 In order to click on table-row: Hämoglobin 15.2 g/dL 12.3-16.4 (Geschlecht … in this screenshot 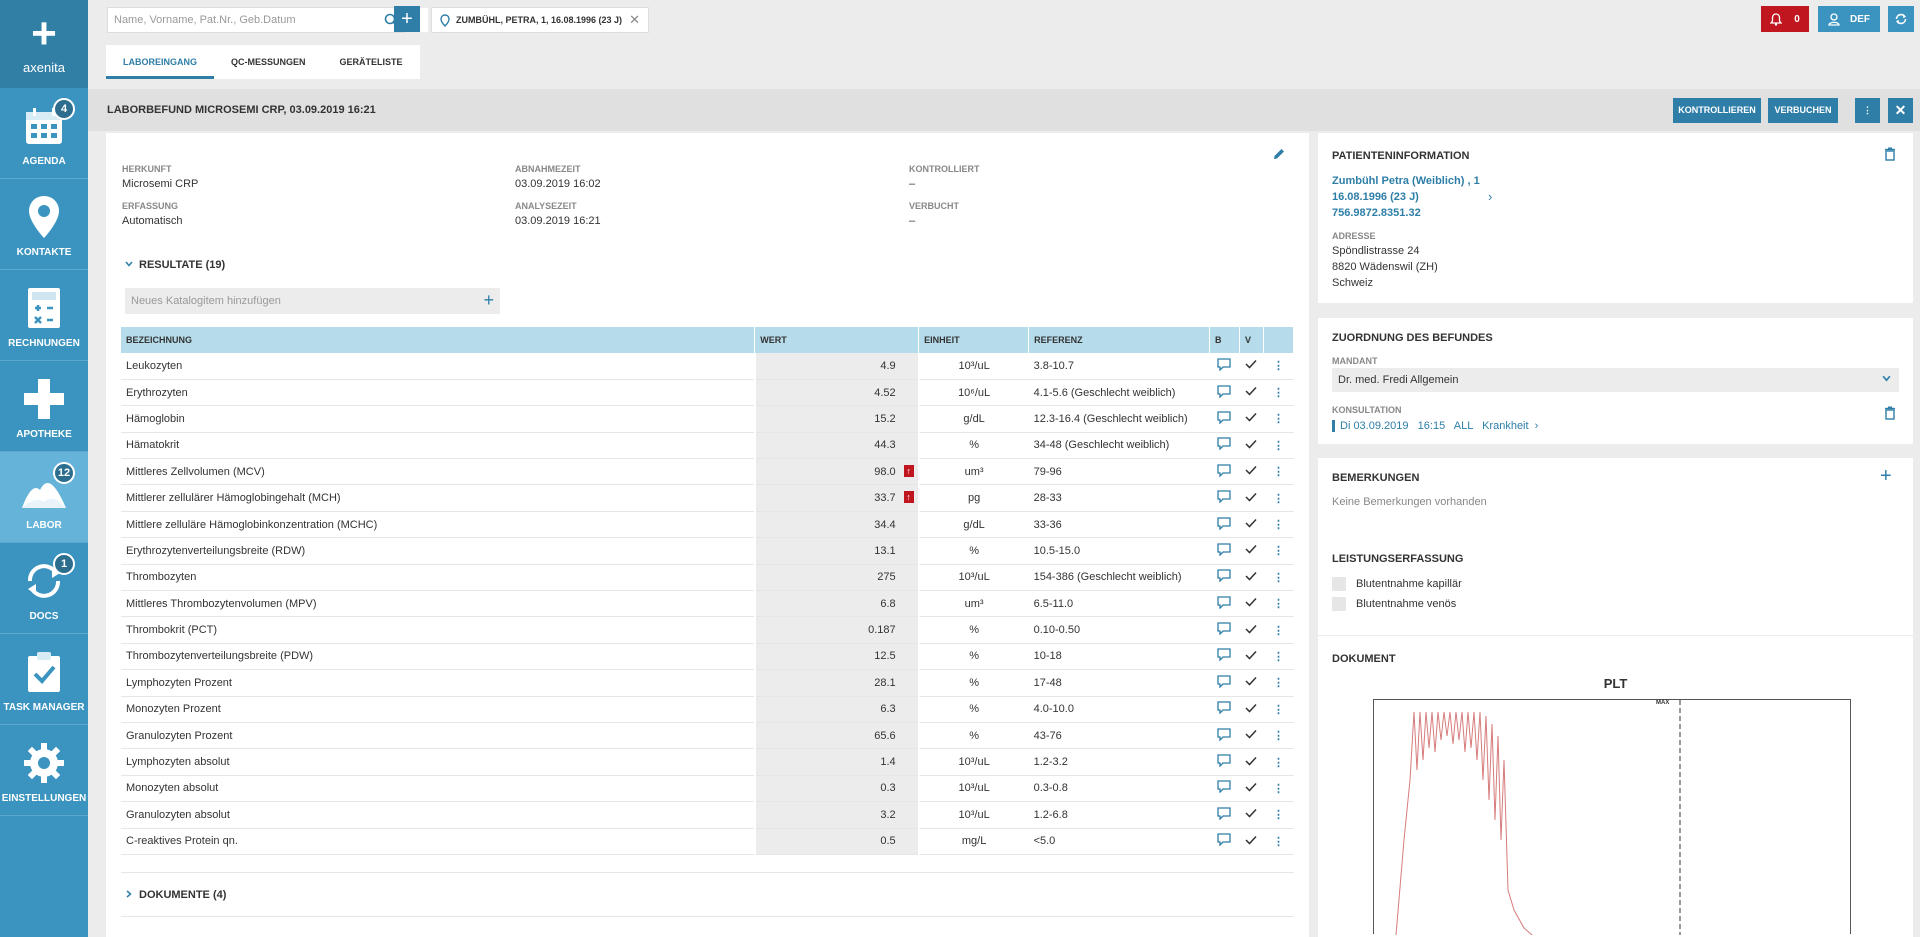, I will do `click(707, 419)`.